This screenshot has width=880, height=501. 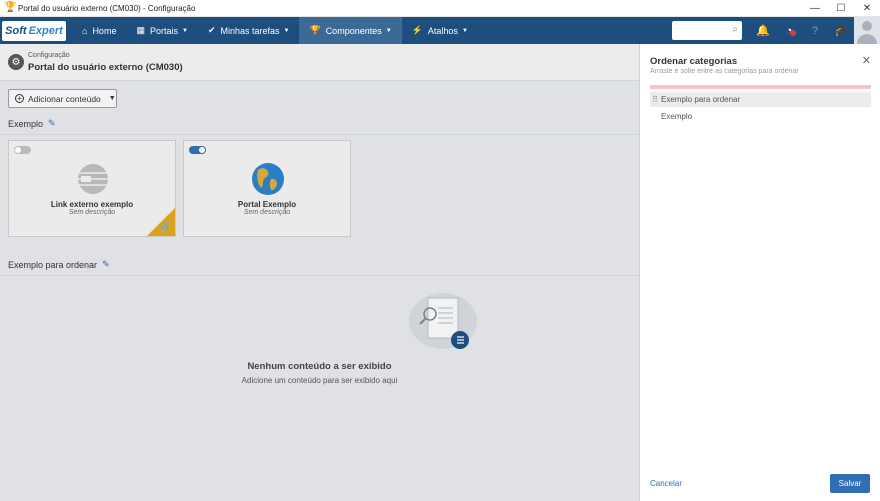 I want to click on close-icon: ✕, so click(x=866, y=60).